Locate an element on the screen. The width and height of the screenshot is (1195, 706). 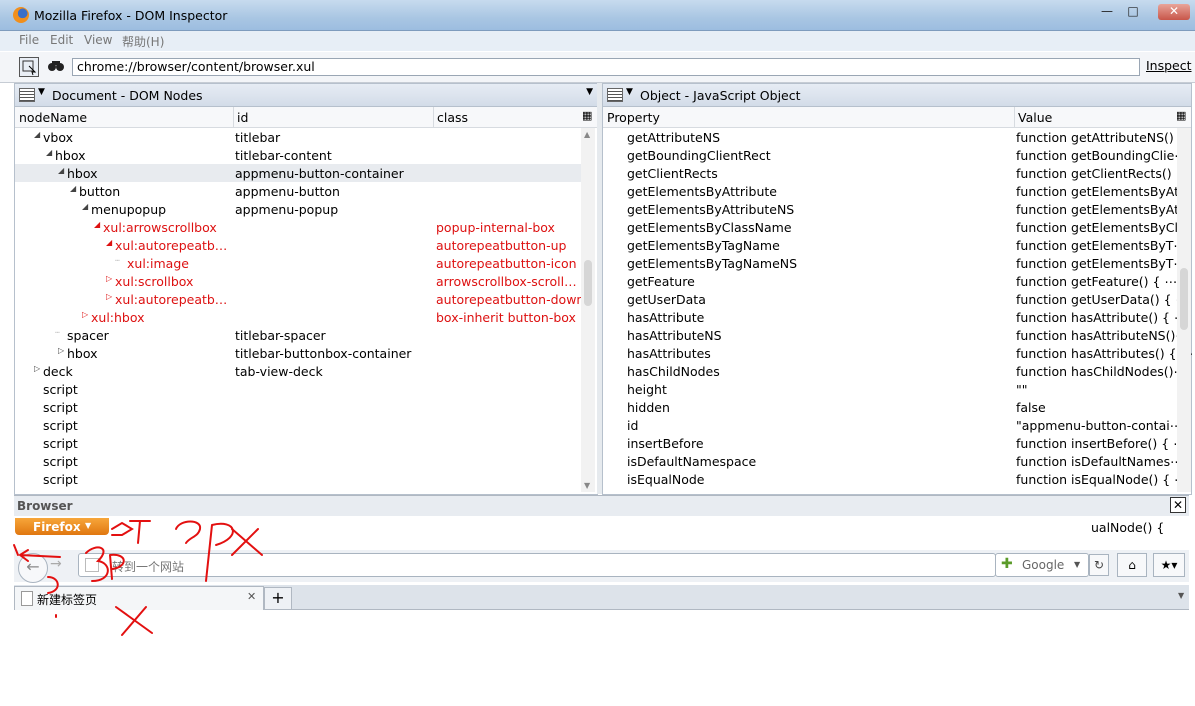
maximize-button: □ is located at coordinates (1133, 12).